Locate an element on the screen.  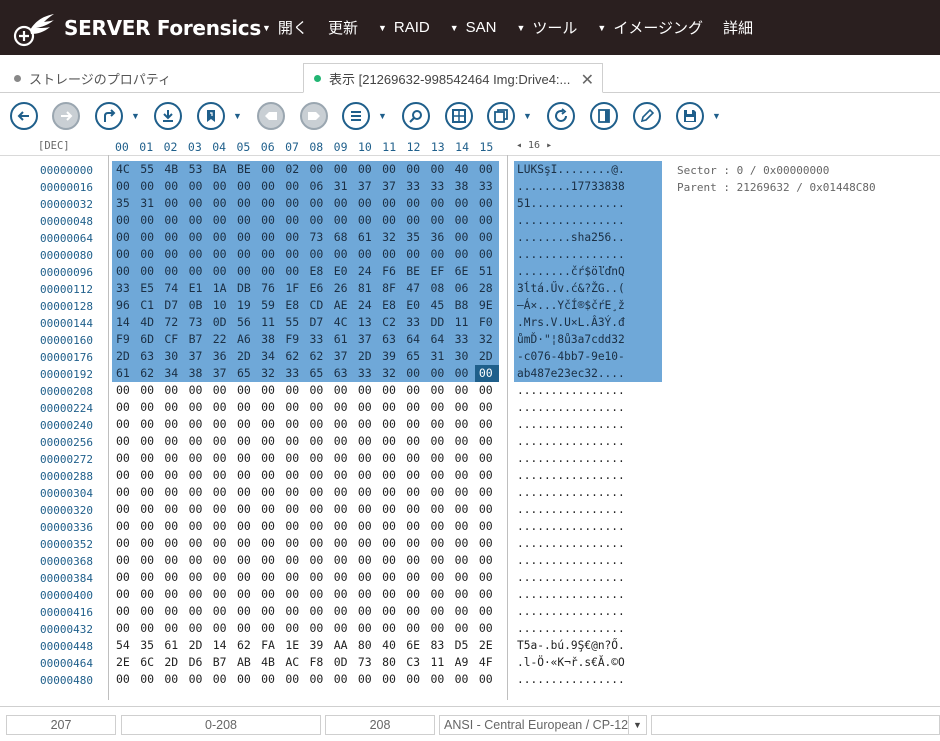
hex-byte: 74 is located at coordinates (172, 288).